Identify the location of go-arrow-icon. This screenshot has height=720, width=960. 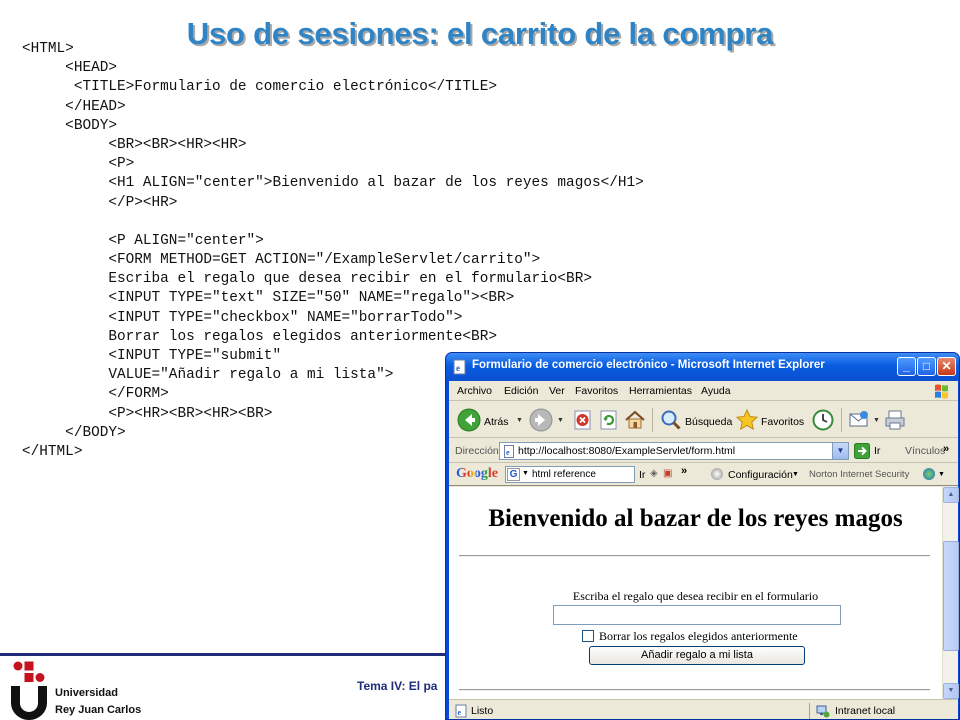
(862, 451).